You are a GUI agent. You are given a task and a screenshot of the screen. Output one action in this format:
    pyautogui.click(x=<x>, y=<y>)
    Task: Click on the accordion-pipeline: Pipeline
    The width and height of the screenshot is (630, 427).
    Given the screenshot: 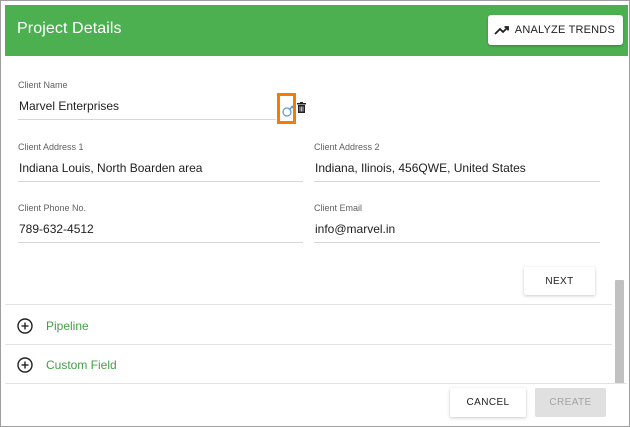 What is the action you would take?
    pyautogui.click(x=53, y=326)
    